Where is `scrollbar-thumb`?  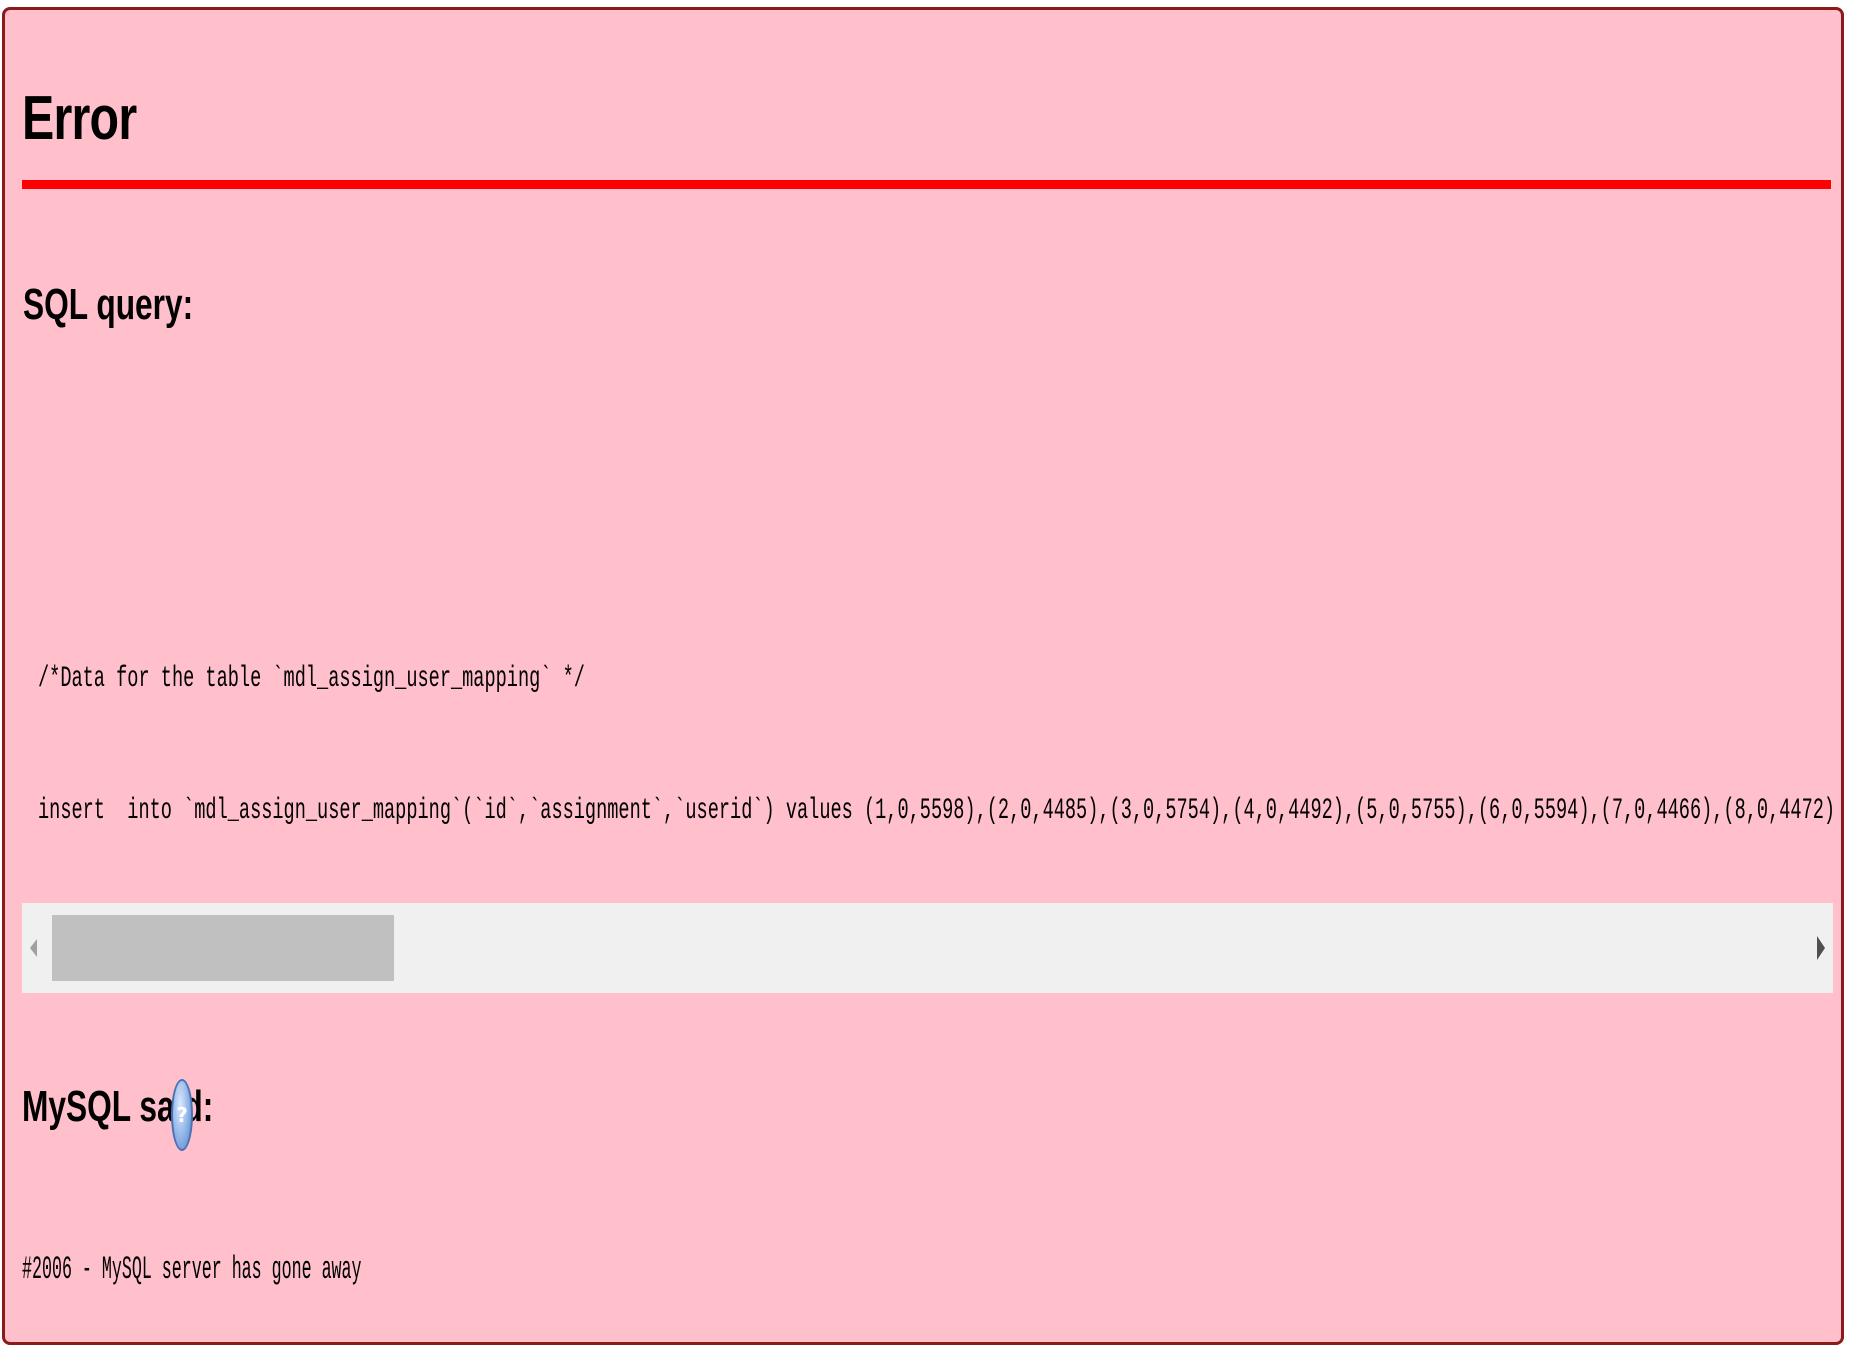 scrollbar-thumb is located at coordinates (223, 948).